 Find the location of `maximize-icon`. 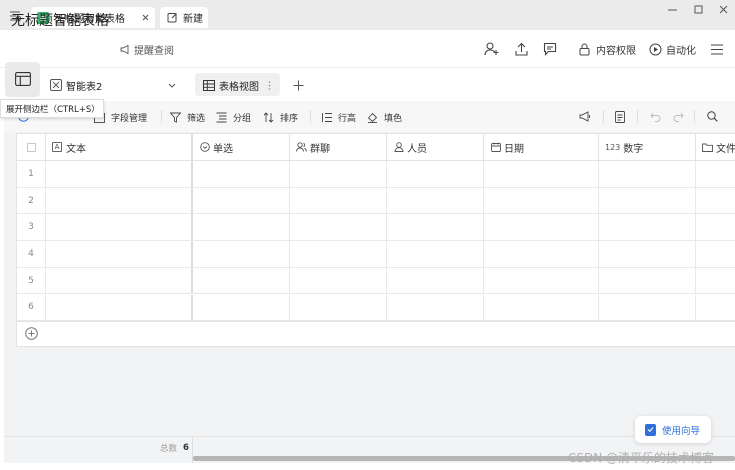

maximize-icon is located at coordinates (698, 9).